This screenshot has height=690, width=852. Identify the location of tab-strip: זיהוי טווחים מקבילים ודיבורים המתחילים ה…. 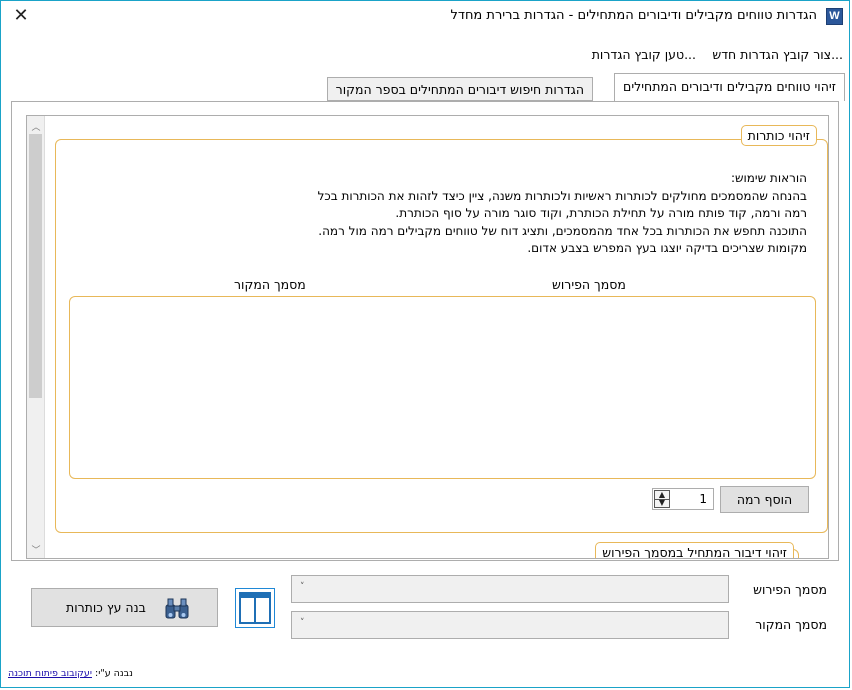
(425, 87).